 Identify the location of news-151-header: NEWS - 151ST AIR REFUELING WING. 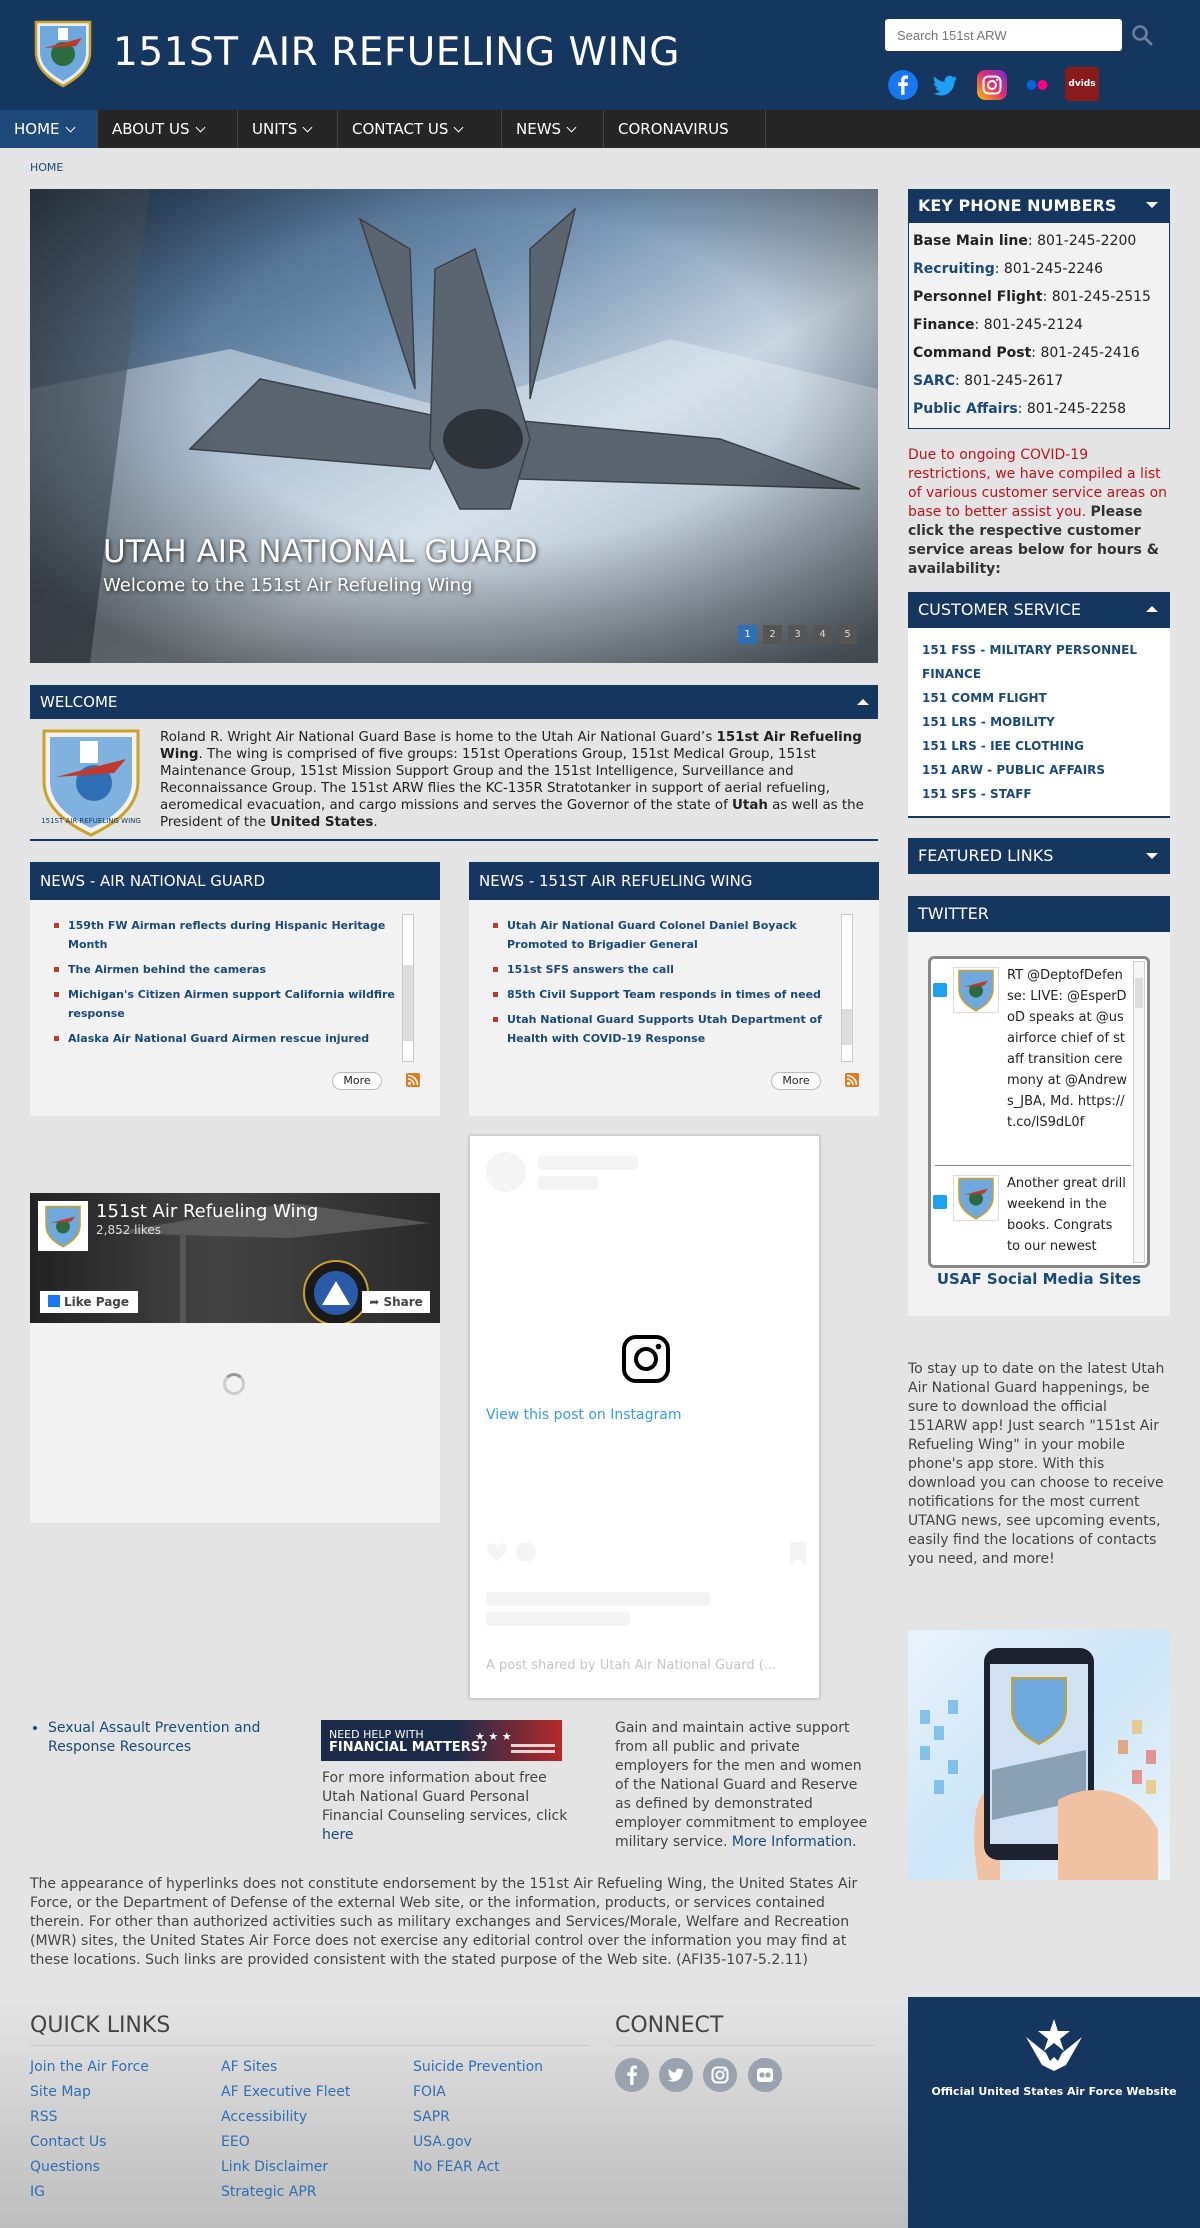
(674, 881).